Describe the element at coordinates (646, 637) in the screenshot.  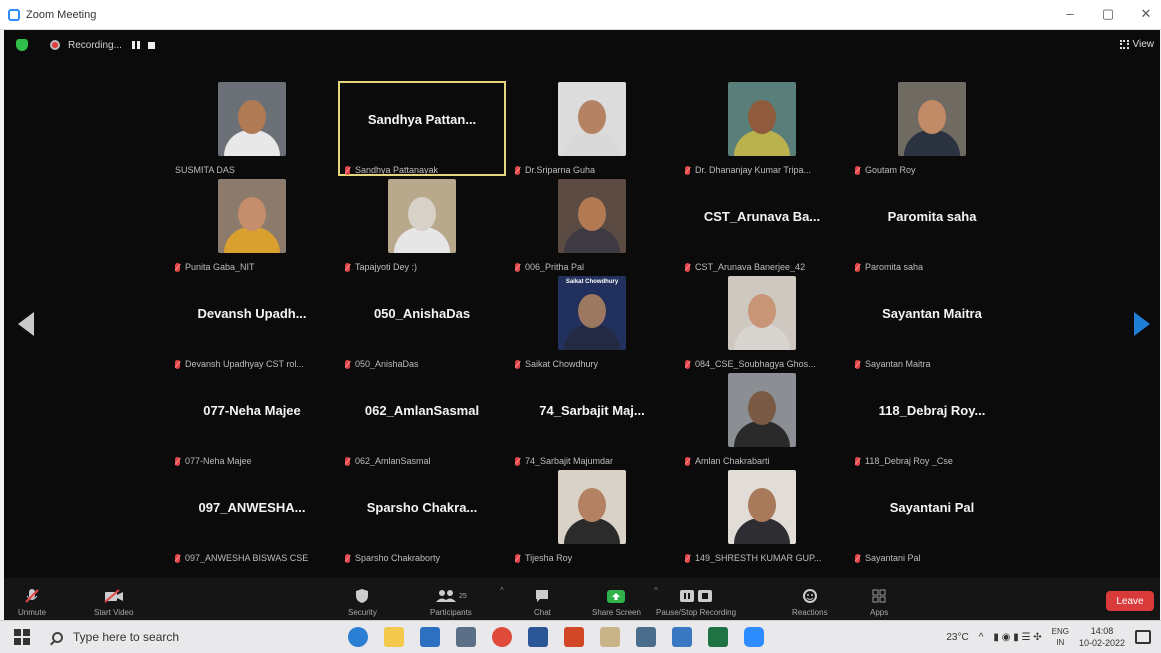
I see `calculator-icon` at that location.